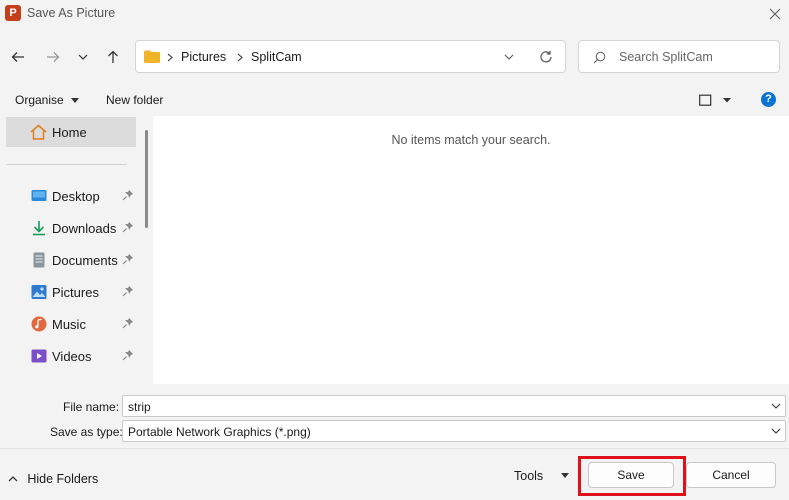 The width and height of the screenshot is (789, 500). What do you see at coordinates (768, 99) in the screenshot?
I see `help-icon: ?` at bounding box center [768, 99].